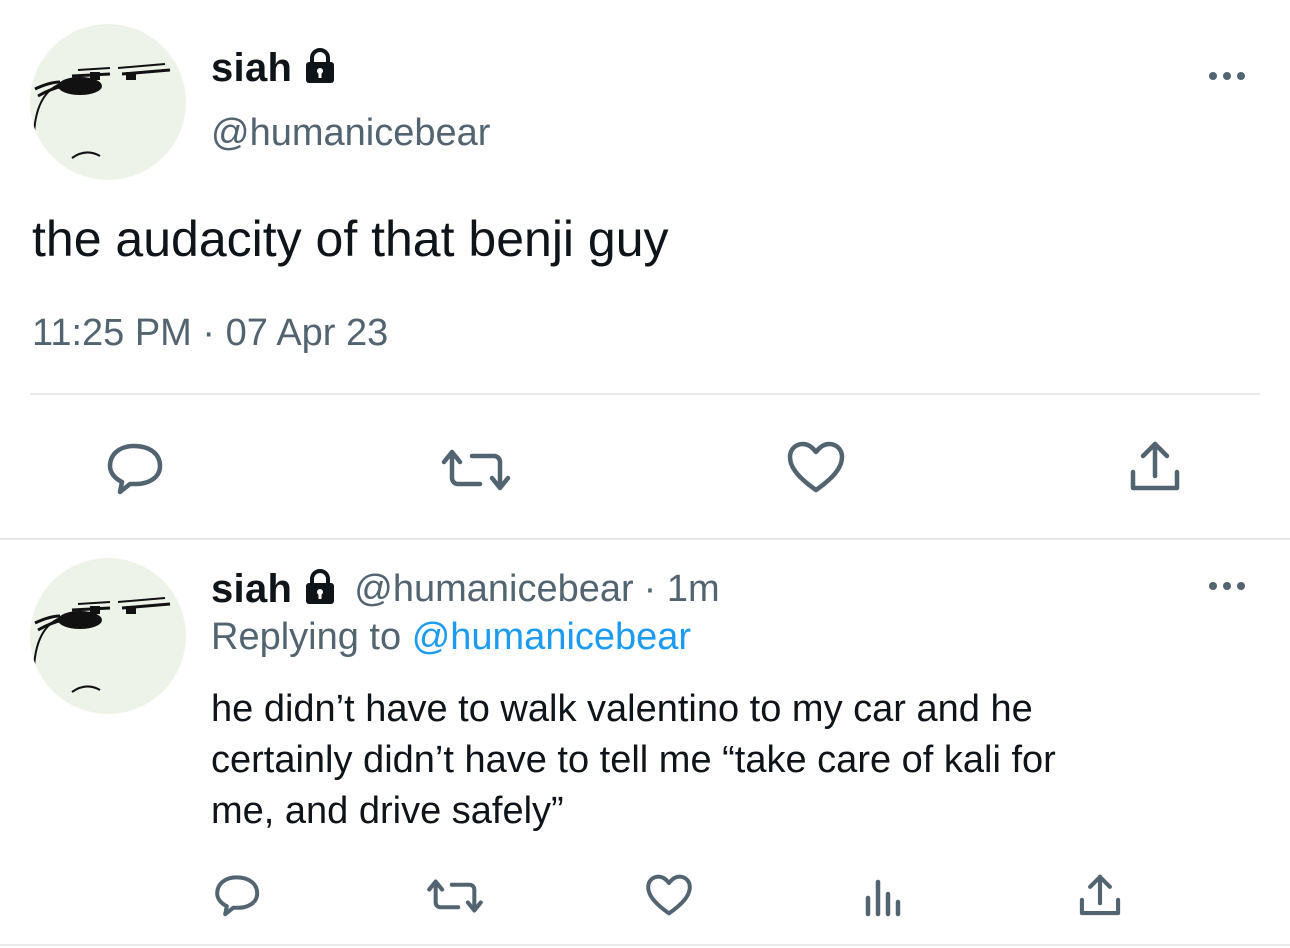 Image resolution: width=1290 pixels, height=948 pixels. Describe the element at coordinates (350, 239) in the screenshot. I see `tweet-text: the audacity of that benji guy` at that location.